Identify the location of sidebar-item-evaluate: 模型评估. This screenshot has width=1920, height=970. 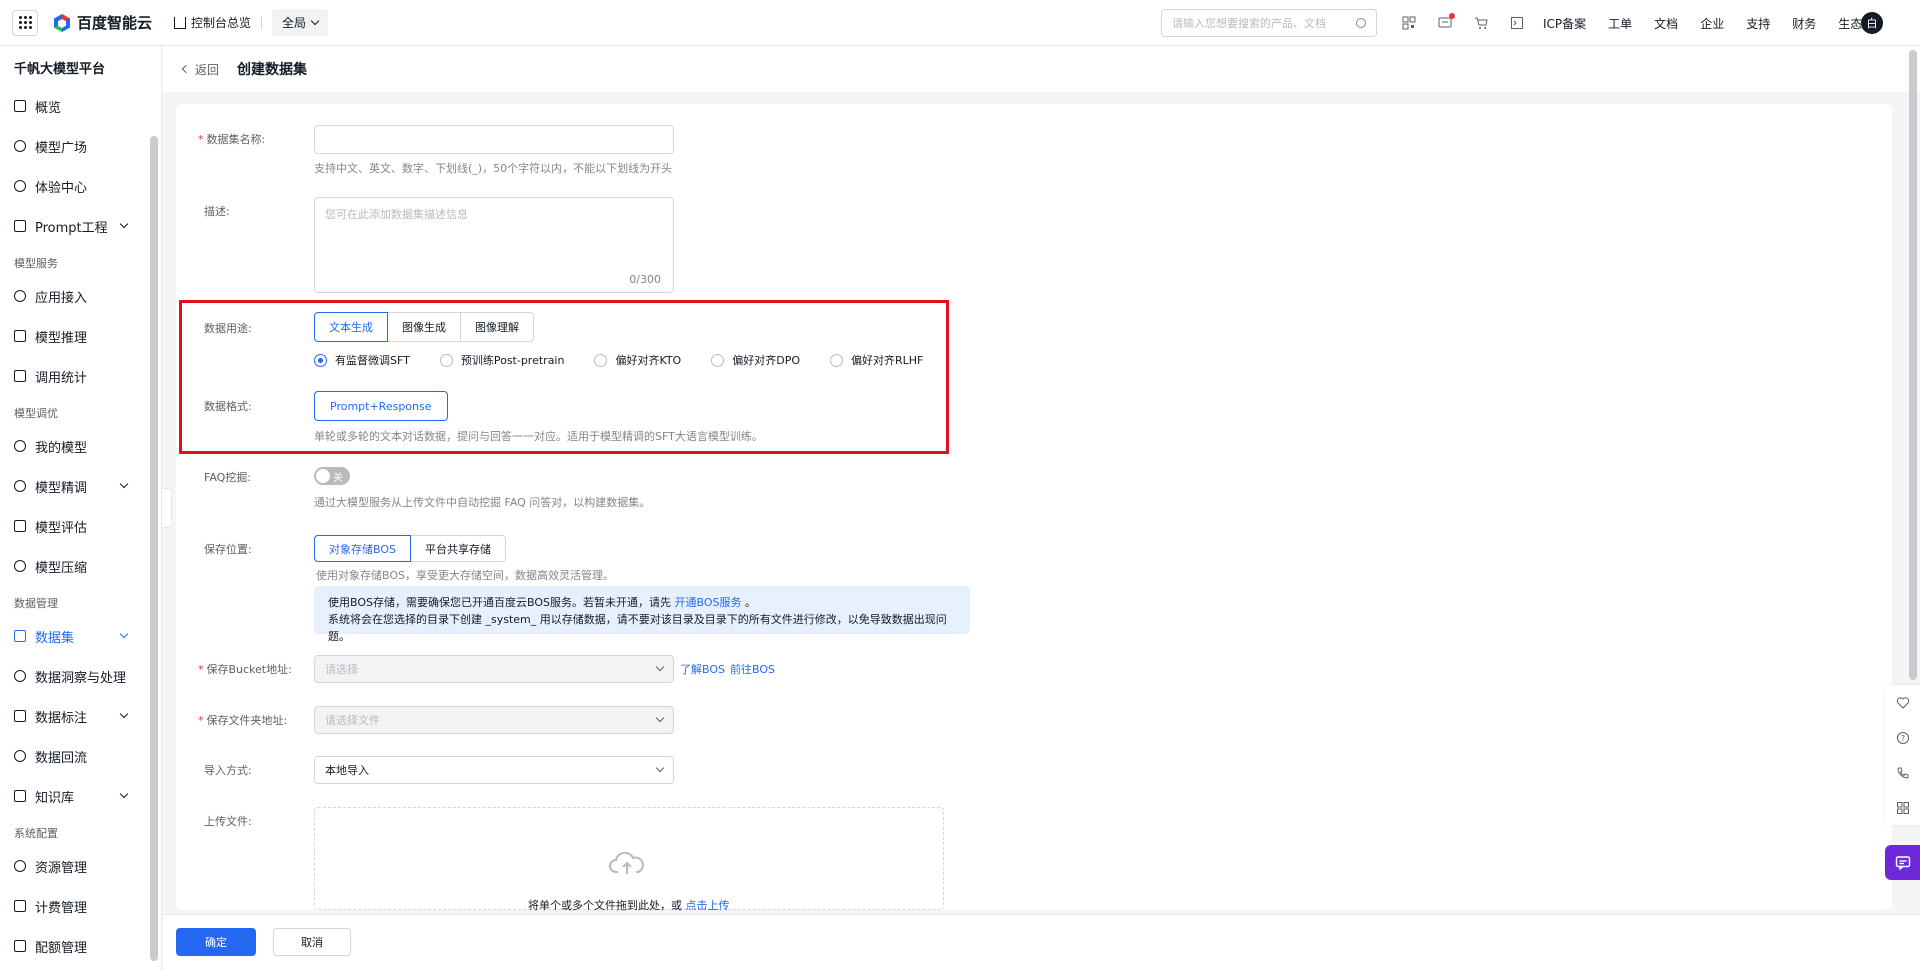
(80, 526).